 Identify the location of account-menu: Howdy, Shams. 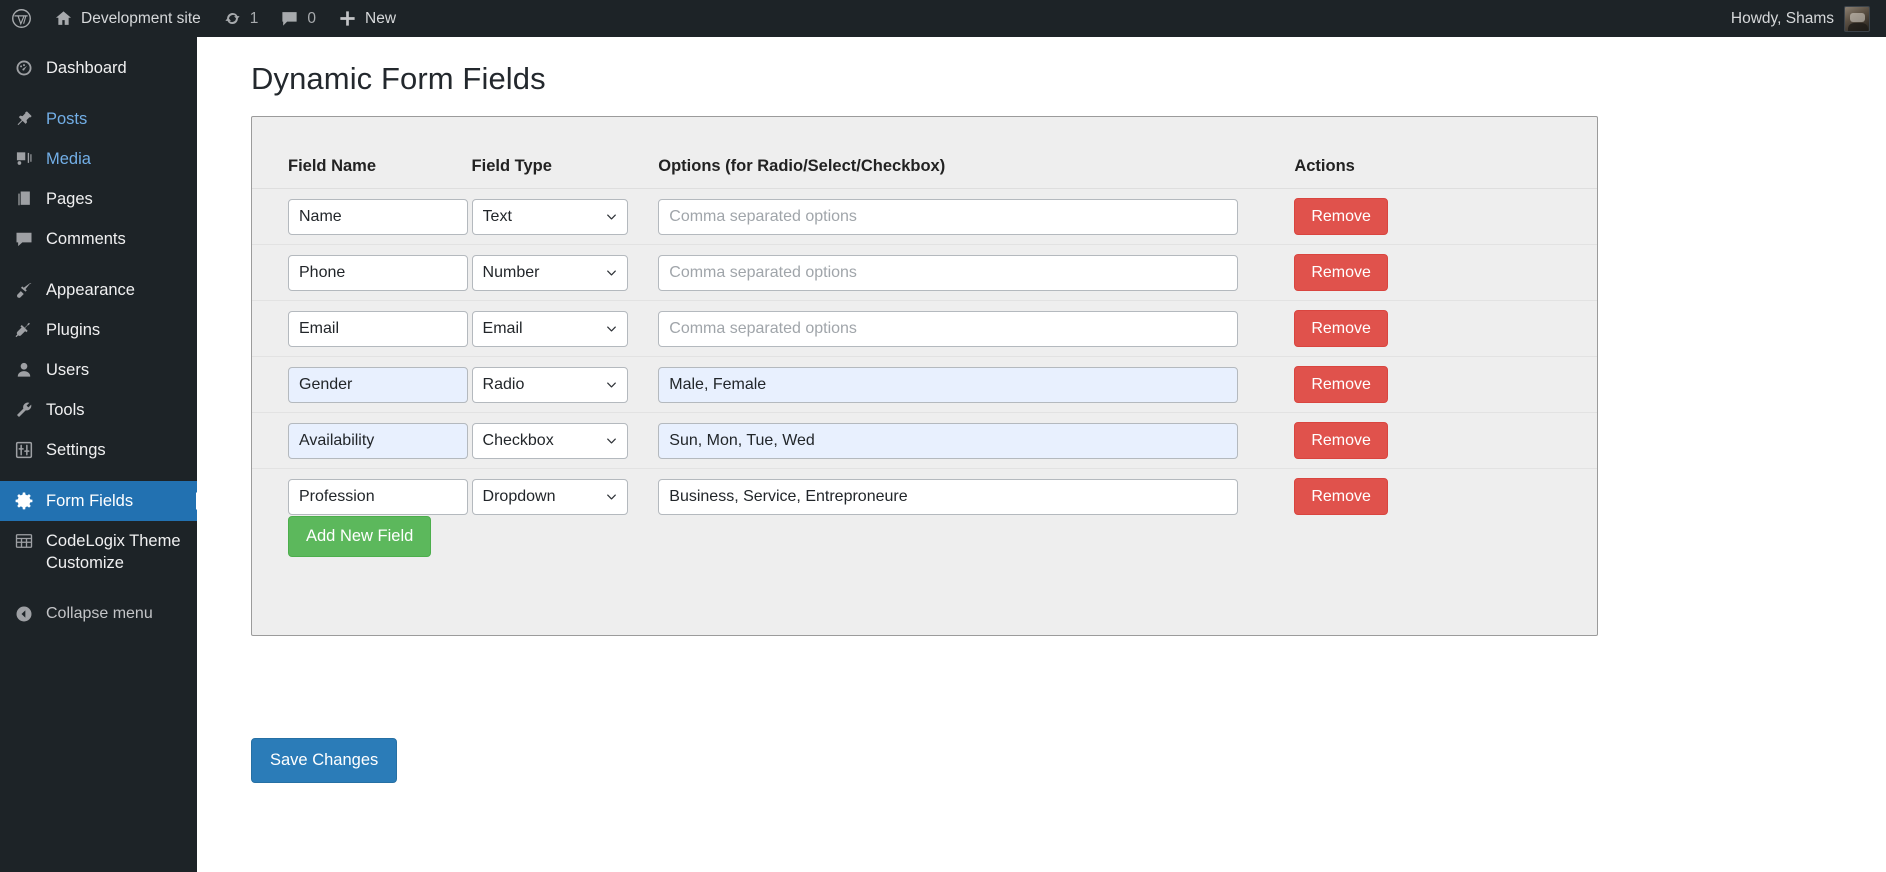
(1808, 18).